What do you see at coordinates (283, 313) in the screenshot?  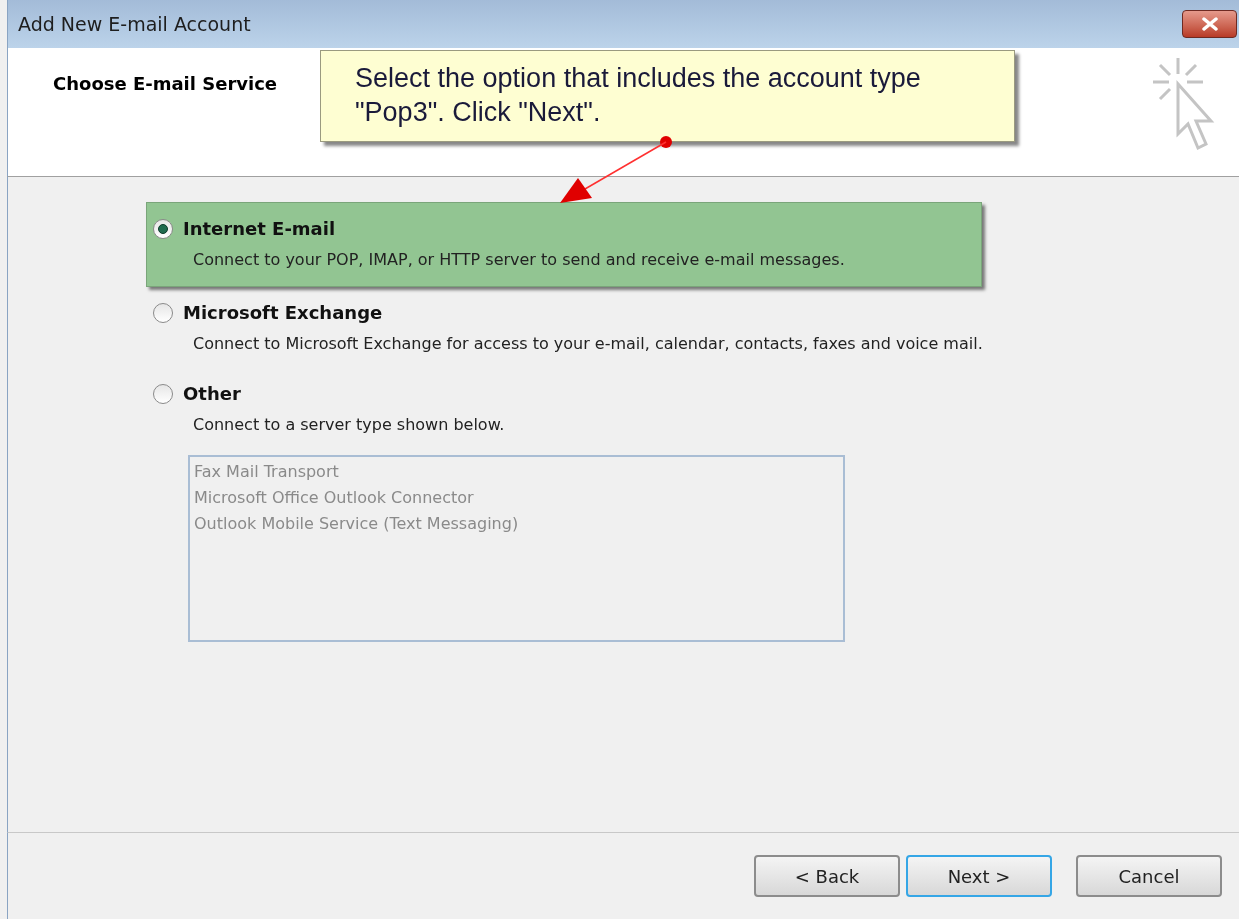 I see `option-label: Microsoft Exchange` at bounding box center [283, 313].